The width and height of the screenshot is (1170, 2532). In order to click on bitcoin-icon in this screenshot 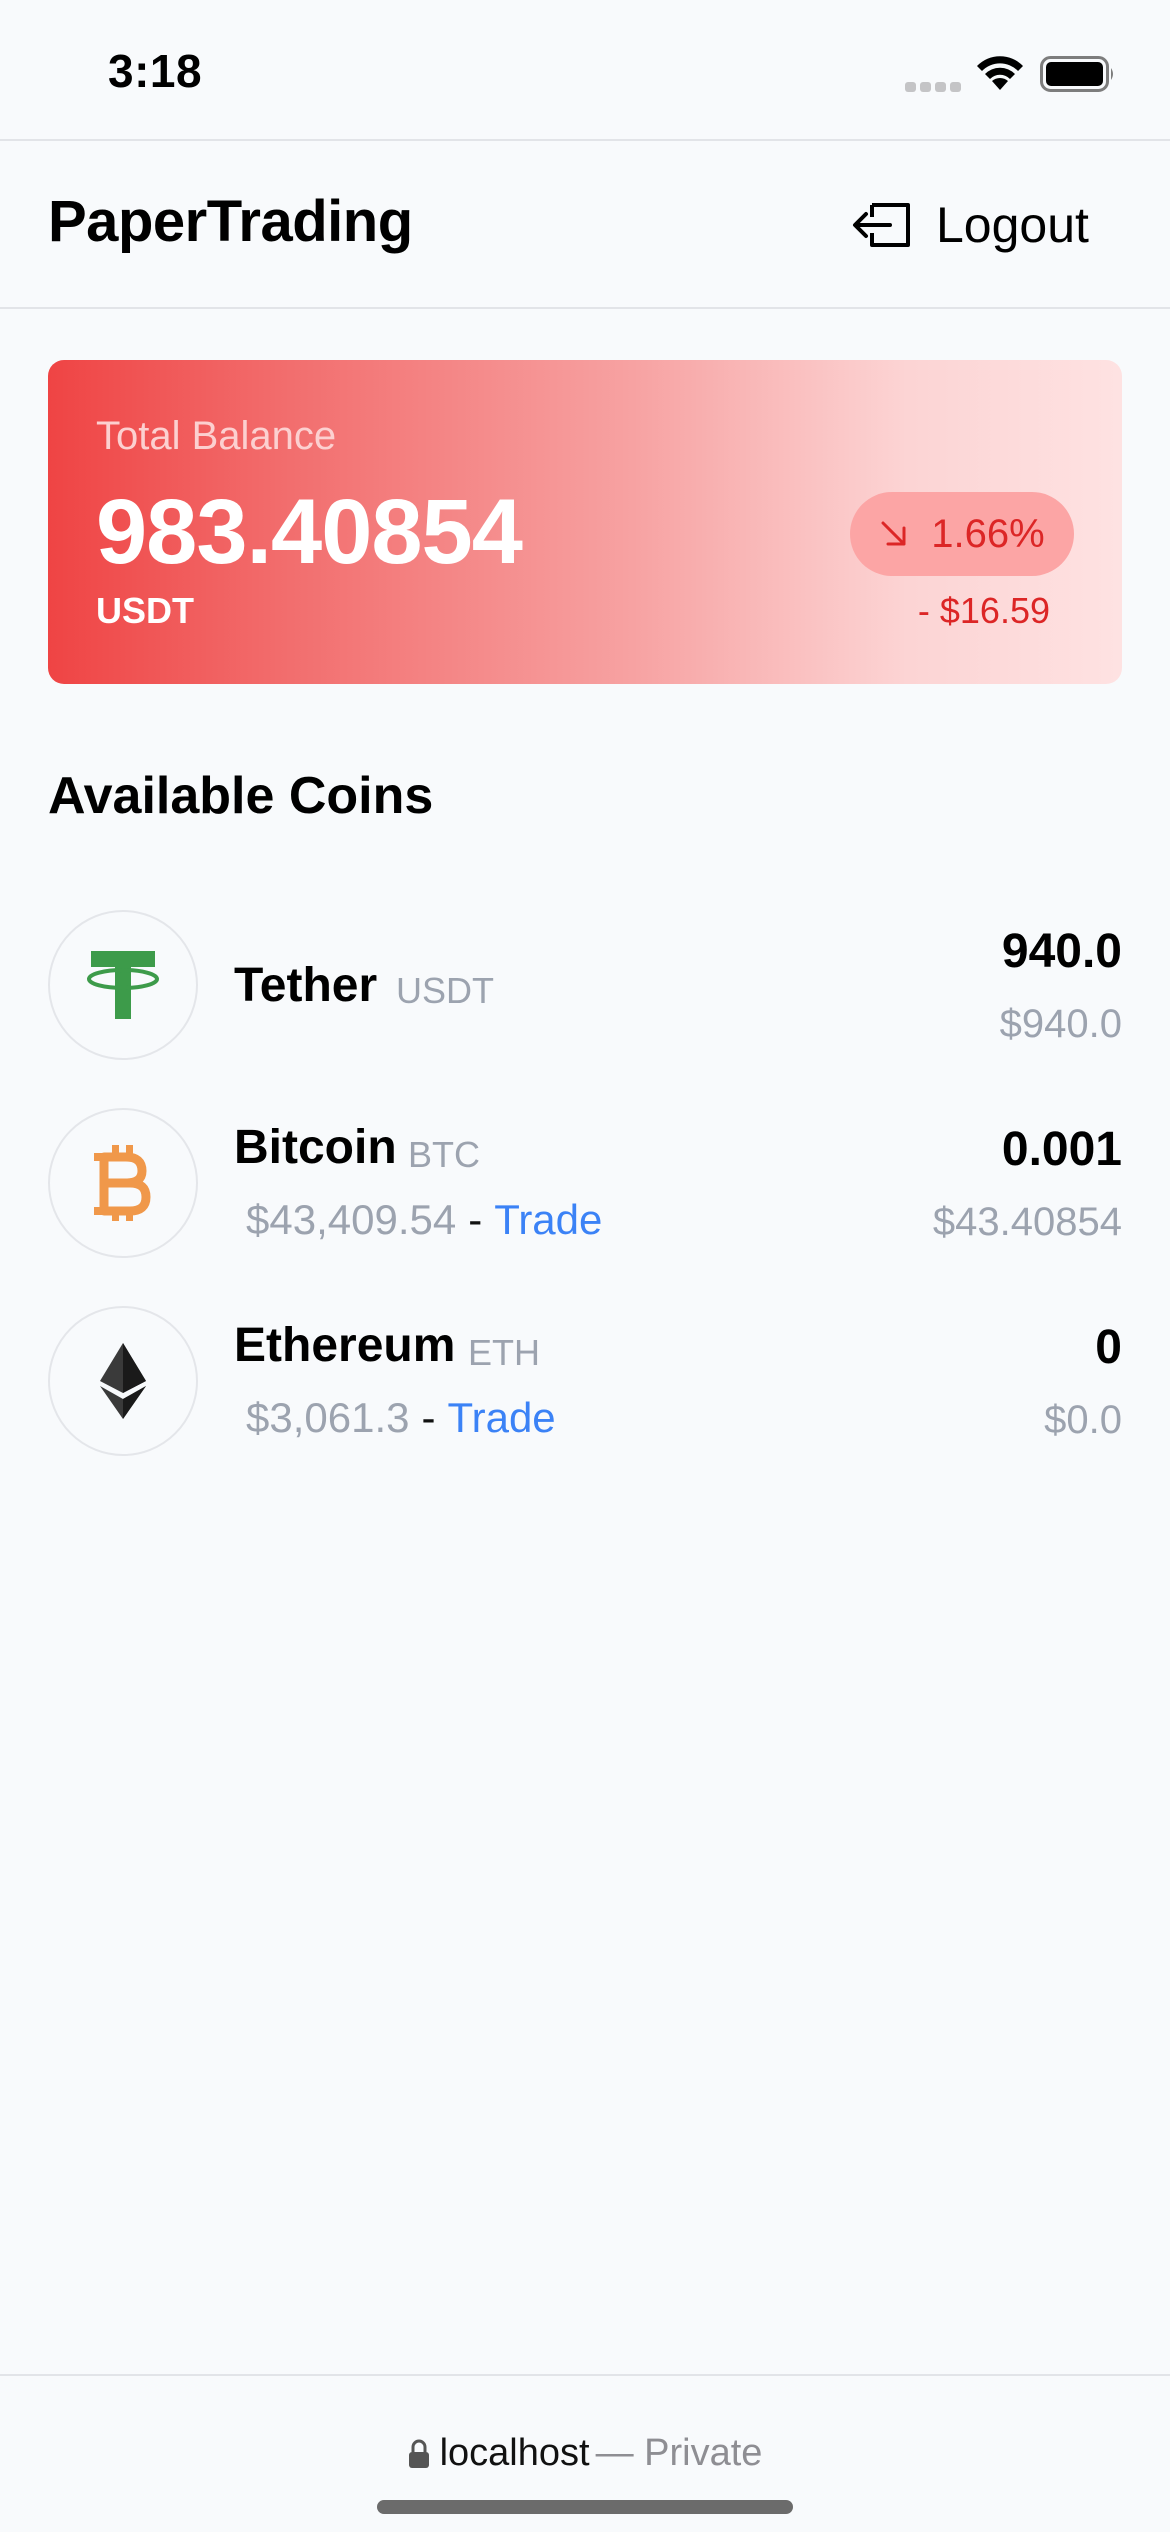, I will do `click(122, 1183)`.